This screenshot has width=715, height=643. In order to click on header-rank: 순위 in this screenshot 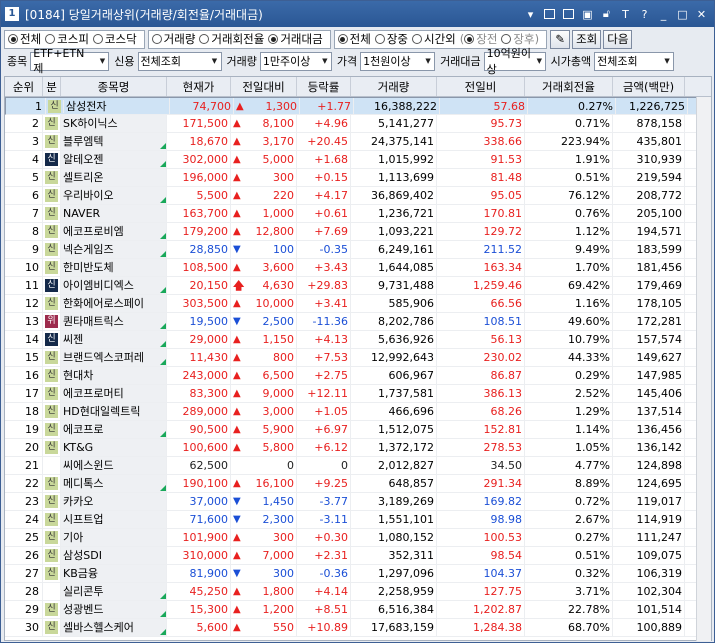, I will do `click(24, 86)`.